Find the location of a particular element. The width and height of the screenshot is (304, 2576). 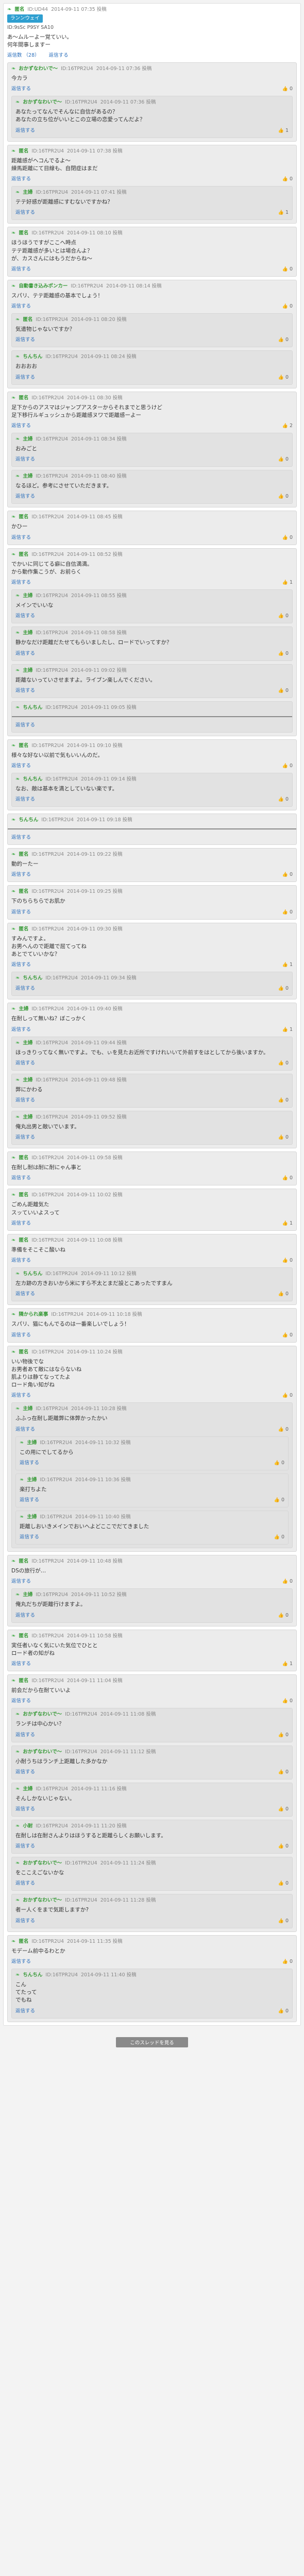

load-more-button: このスレッドを見る is located at coordinates (152, 2042).